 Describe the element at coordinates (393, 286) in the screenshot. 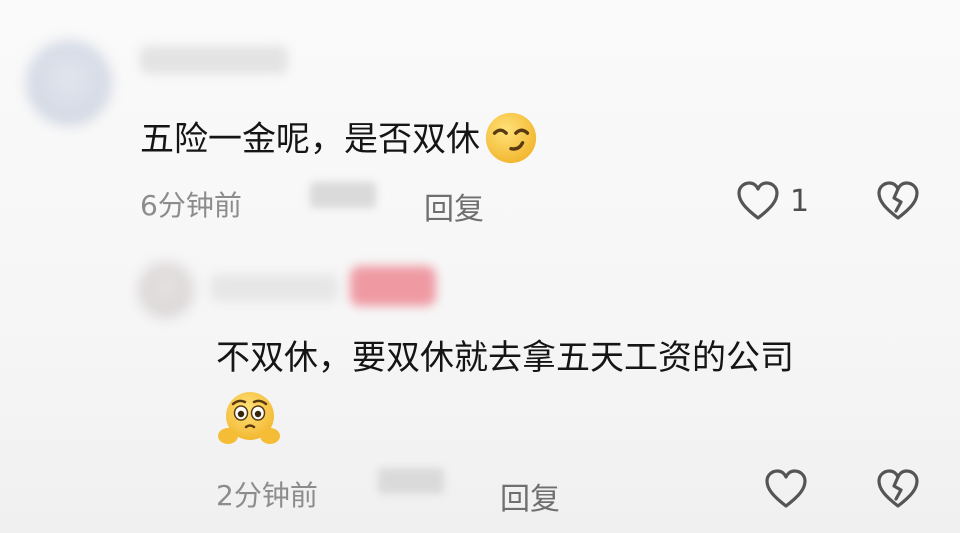

I see `author-badge-redacted` at that location.